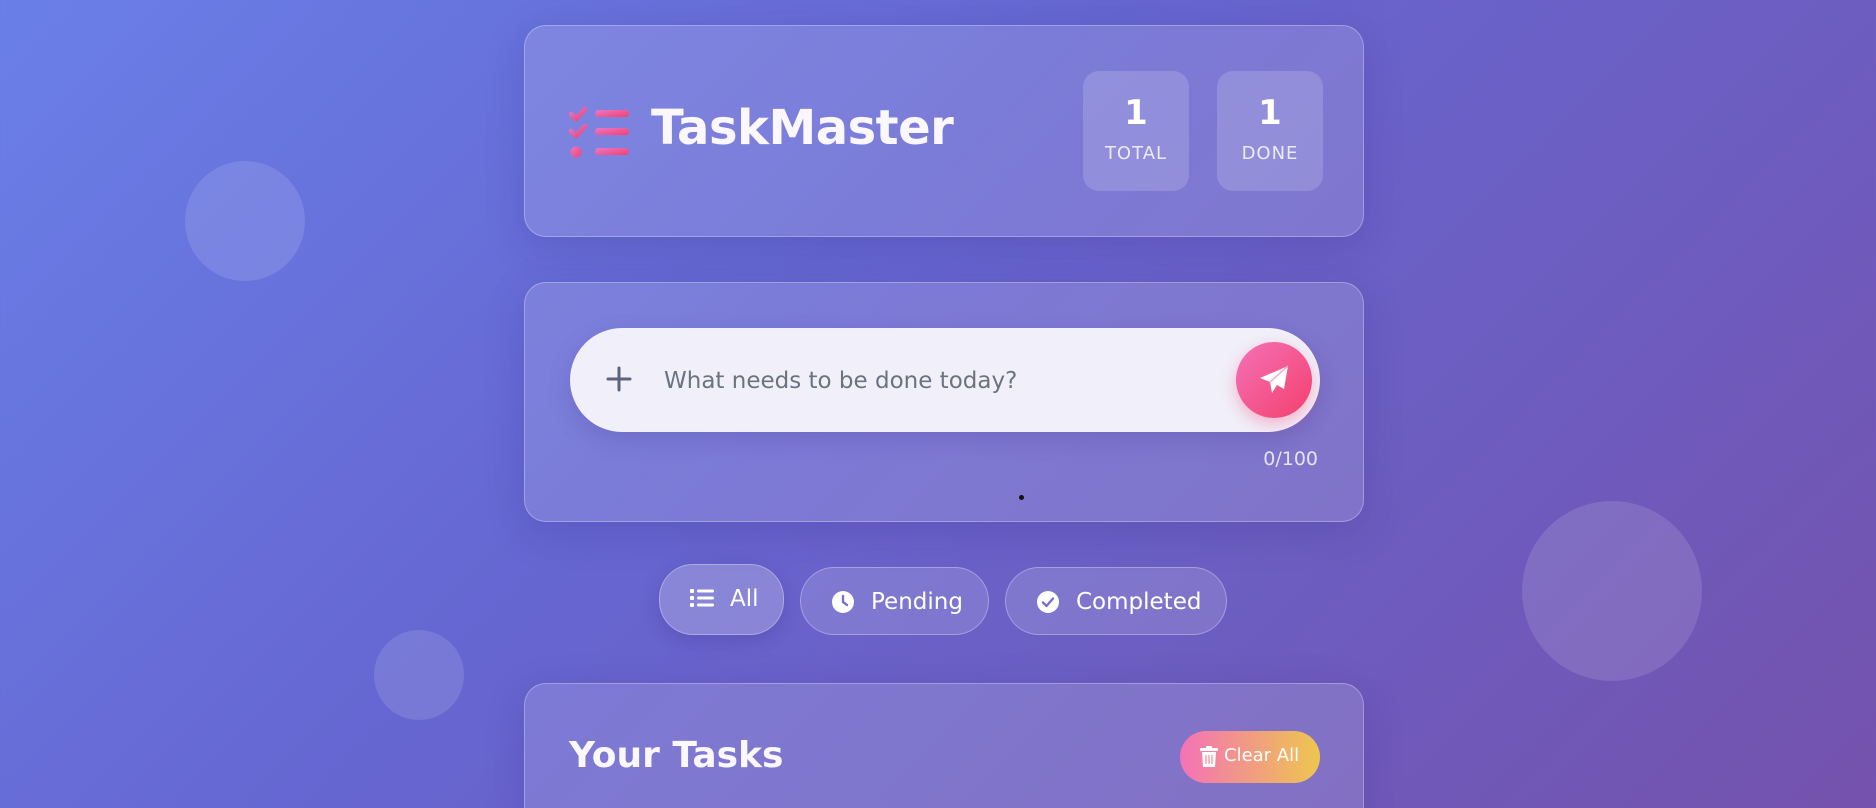 The height and width of the screenshot is (808, 1876). Describe the element at coordinates (1136, 113) in the screenshot. I see `stat-total-value: 1` at that location.